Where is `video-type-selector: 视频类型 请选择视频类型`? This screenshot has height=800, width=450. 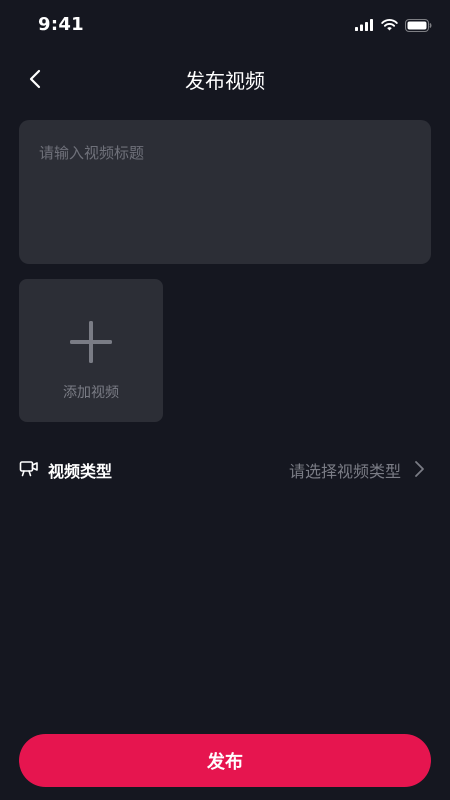 video-type-selector: 视频类型 请选择视频类型 is located at coordinates (225, 469).